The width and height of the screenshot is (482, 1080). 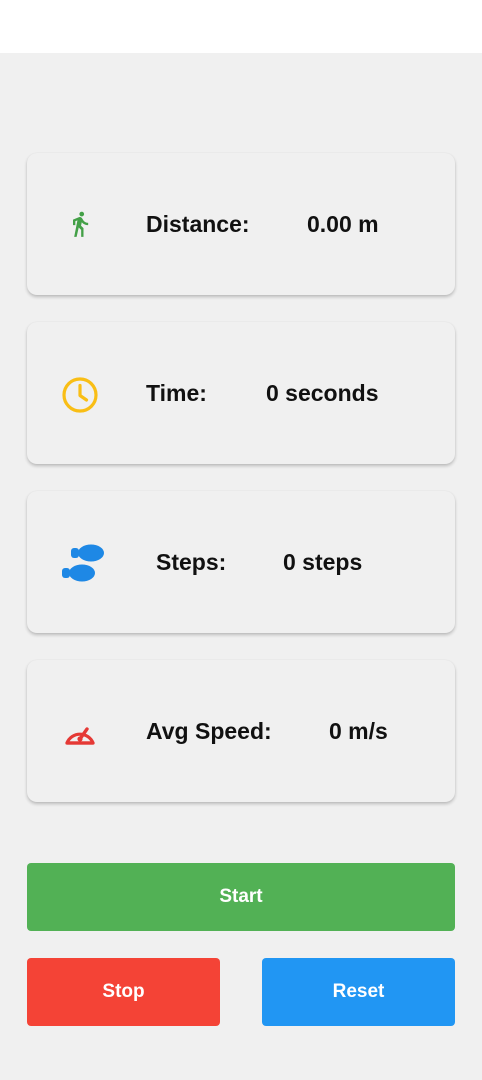 What do you see at coordinates (358, 992) in the screenshot?
I see `reset-button: Reset` at bounding box center [358, 992].